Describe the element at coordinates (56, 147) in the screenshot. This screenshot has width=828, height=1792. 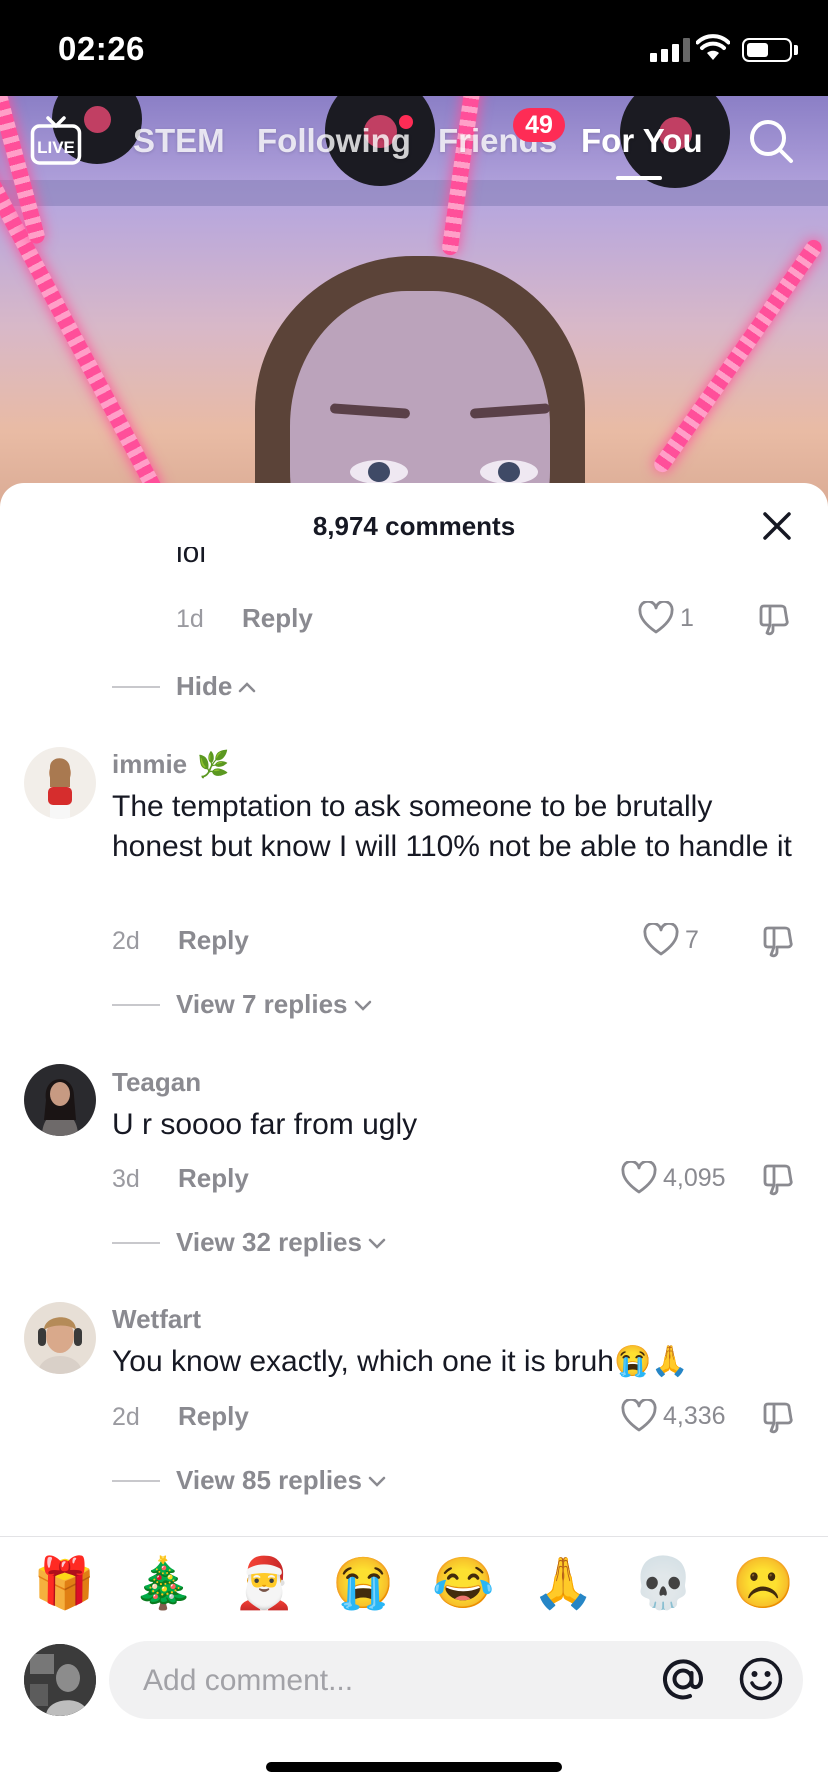
I see `live-label: LIVE` at that location.